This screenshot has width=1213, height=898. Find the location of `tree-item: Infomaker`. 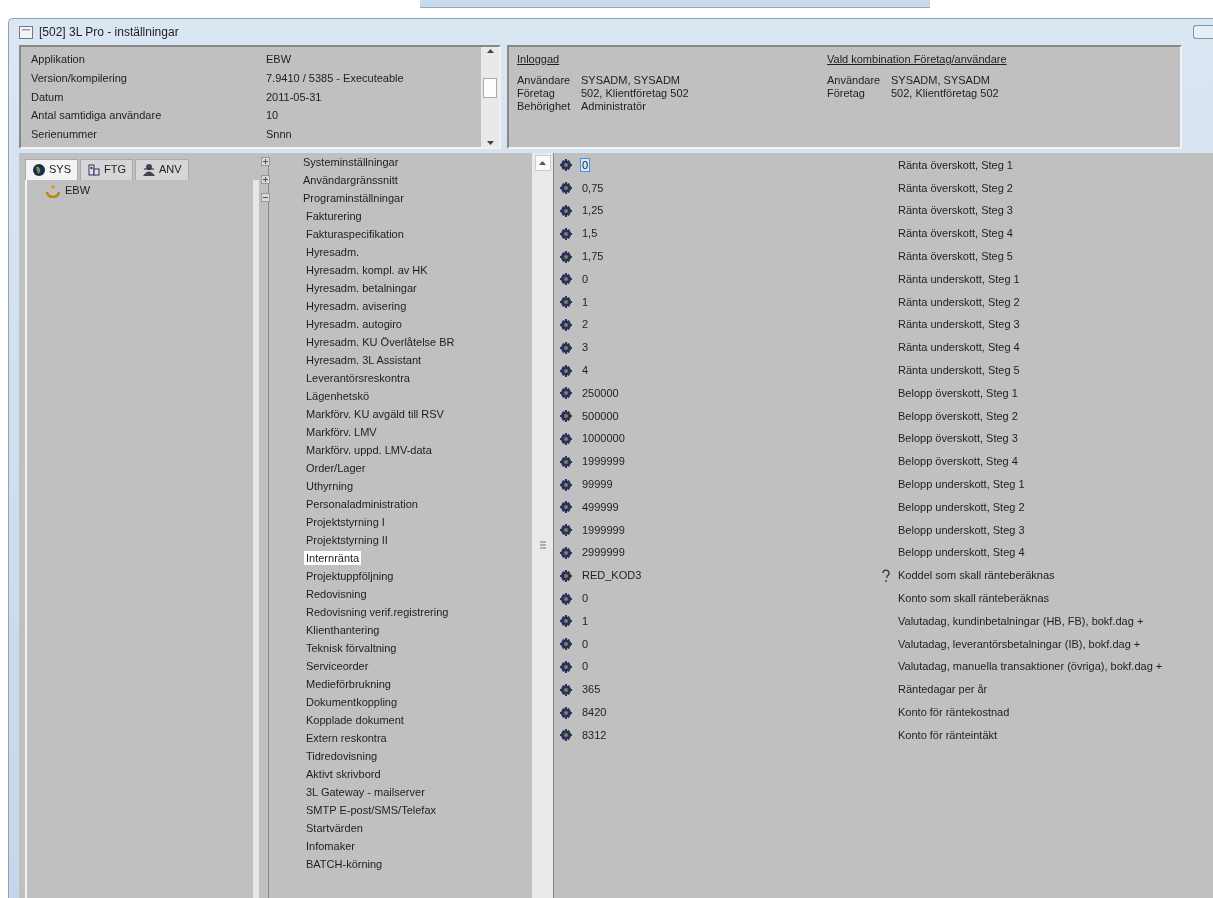

tree-item: Infomaker is located at coordinates (330, 846).